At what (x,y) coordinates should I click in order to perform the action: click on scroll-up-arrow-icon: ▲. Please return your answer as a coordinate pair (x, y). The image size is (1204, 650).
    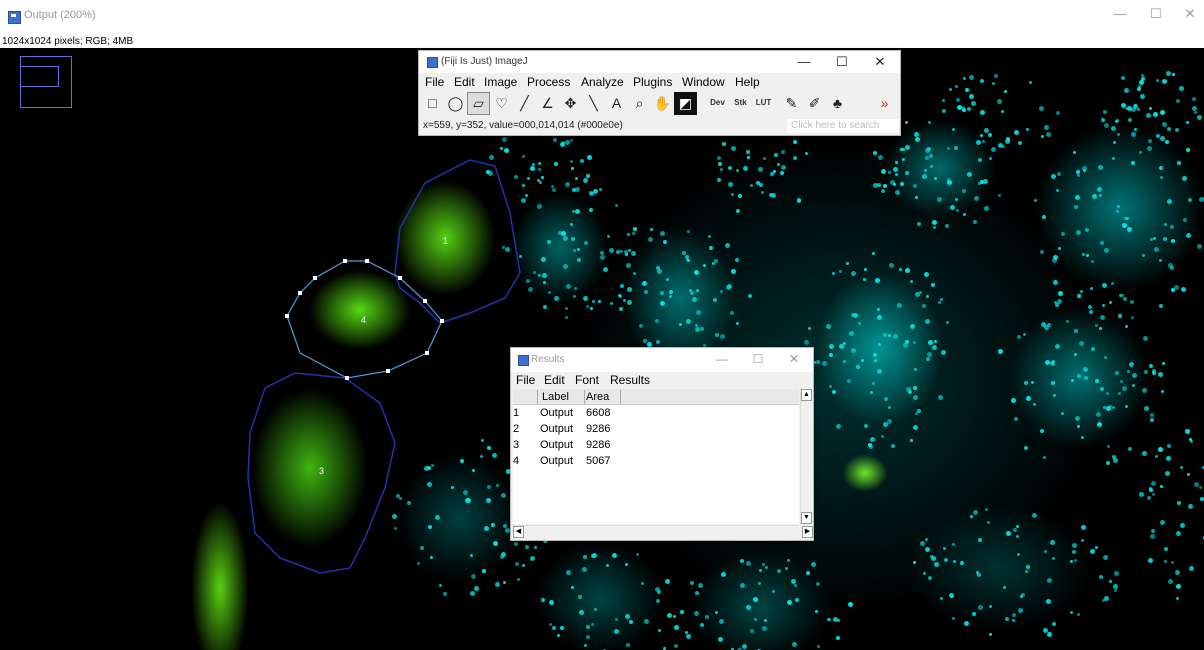
    Looking at the image, I should click on (806, 395).